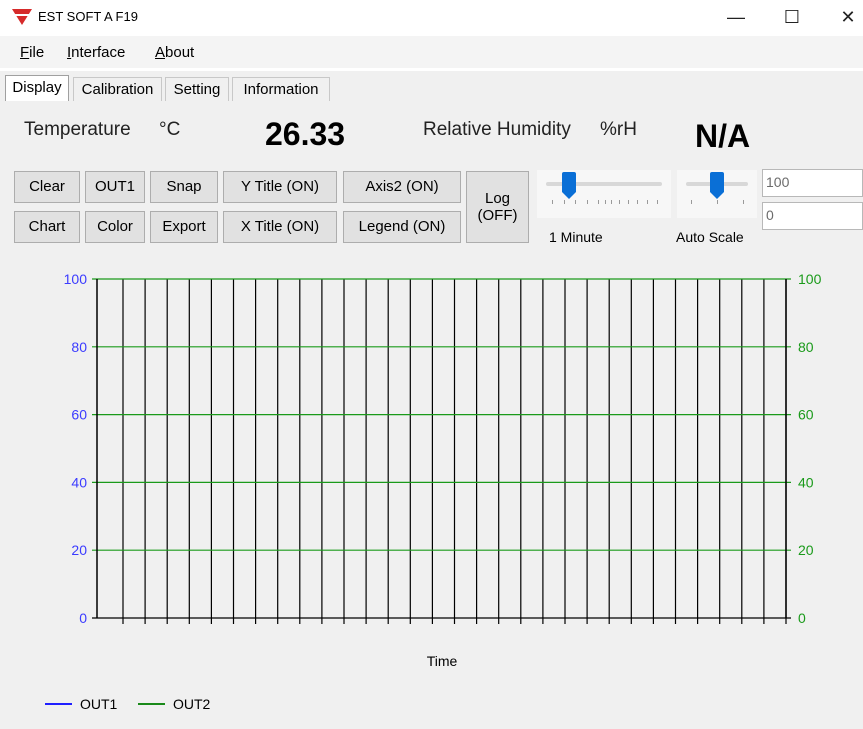 The image size is (863, 729). I want to click on tab-information: Information, so click(281, 89).